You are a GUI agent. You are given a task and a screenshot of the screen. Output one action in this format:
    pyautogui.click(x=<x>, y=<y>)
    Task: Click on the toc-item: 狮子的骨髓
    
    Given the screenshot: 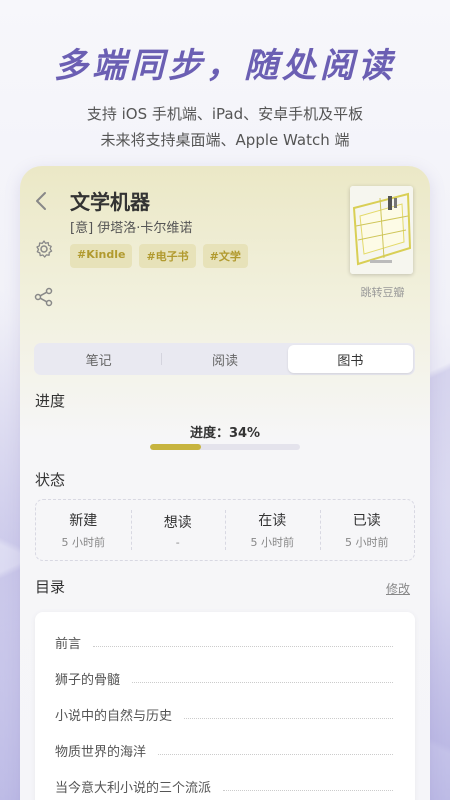 What is the action you would take?
    pyautogui.click(x=225, y=678)
    